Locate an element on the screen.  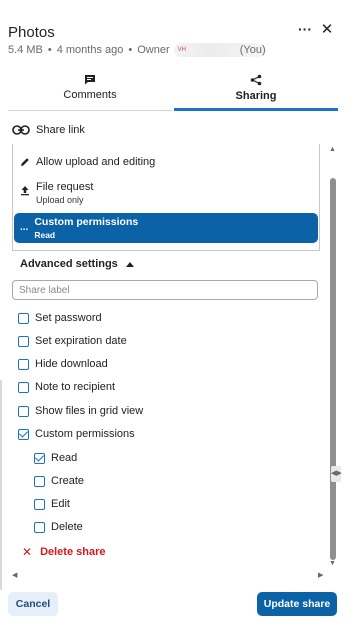
option-note-to-recipient: Note to recipient is located at coordinates (66, 387).